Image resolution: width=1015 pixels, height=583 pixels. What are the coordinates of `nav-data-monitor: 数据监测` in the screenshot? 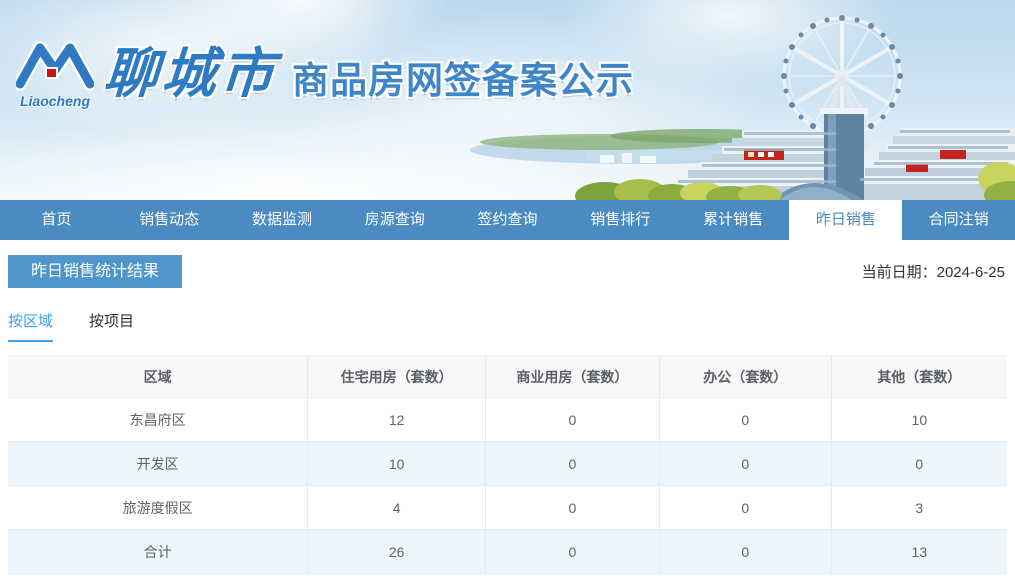 It's located at (282, 220).